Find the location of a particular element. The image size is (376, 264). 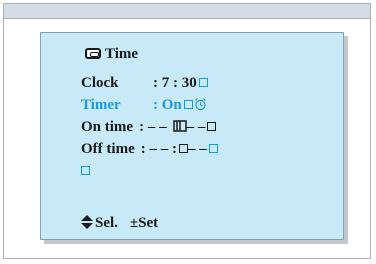

plus-minus-icon: ± is located at coordinates (134, 223).